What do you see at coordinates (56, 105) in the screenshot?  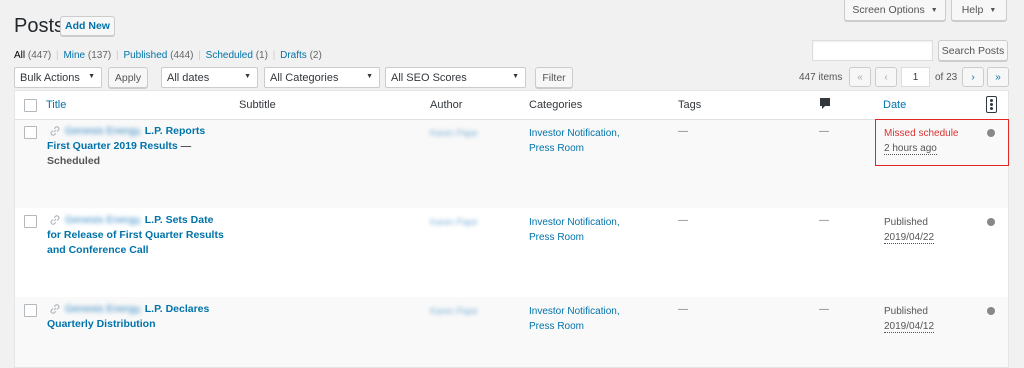 I see `column-title: Title` at bounding box center [56, 105].